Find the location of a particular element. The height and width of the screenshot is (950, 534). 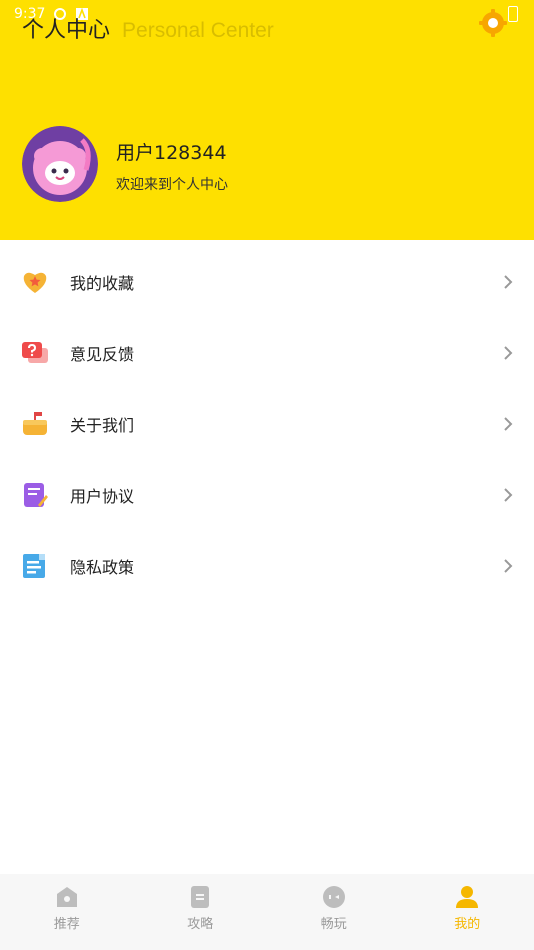

menu-item-label: 我的收藏 is located at coordinates (102, 283).